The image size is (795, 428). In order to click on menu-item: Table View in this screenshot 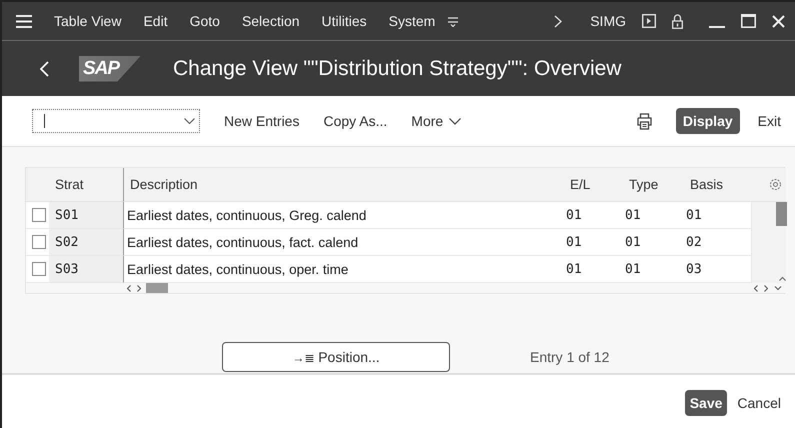, I will do `click(88, 21)`.